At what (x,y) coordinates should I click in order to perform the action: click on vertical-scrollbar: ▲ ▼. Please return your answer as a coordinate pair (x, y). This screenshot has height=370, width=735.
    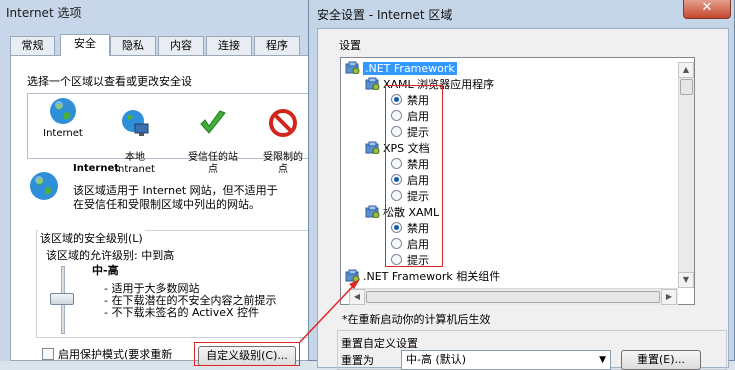
    Looking at the image, I should click on (686, 175).